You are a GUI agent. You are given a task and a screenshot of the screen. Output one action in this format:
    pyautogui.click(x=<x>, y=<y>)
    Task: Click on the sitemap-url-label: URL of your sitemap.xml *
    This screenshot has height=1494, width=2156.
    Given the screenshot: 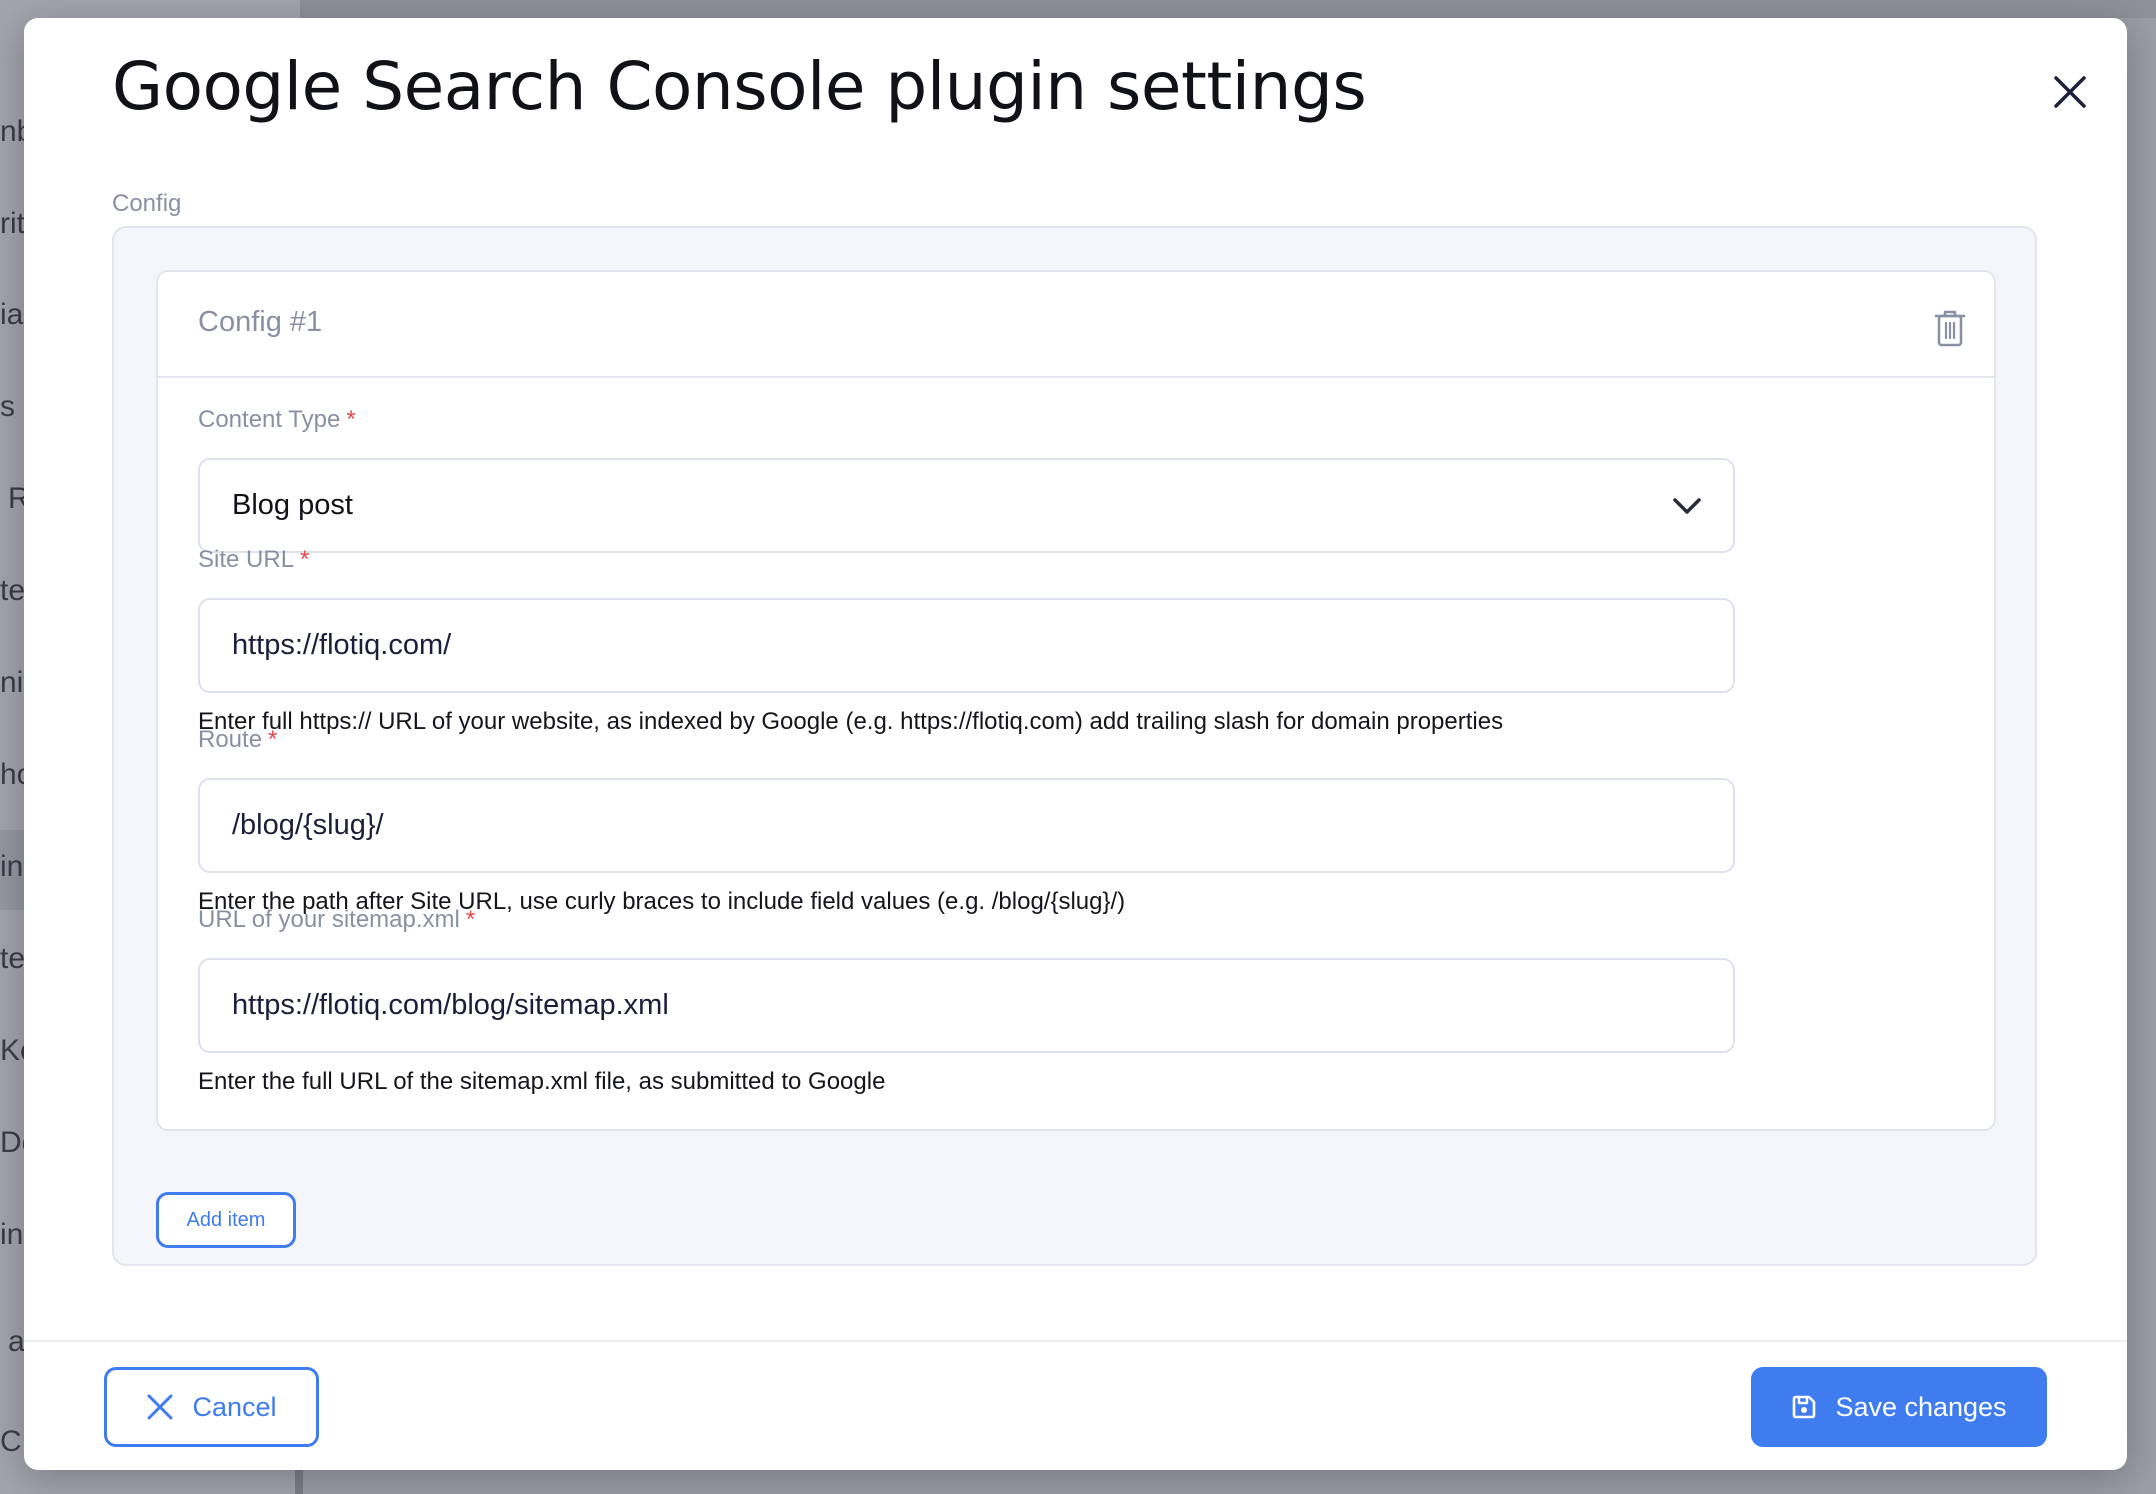 What is the action you would take?
    pyautogui.click(x=336, y=920)
    